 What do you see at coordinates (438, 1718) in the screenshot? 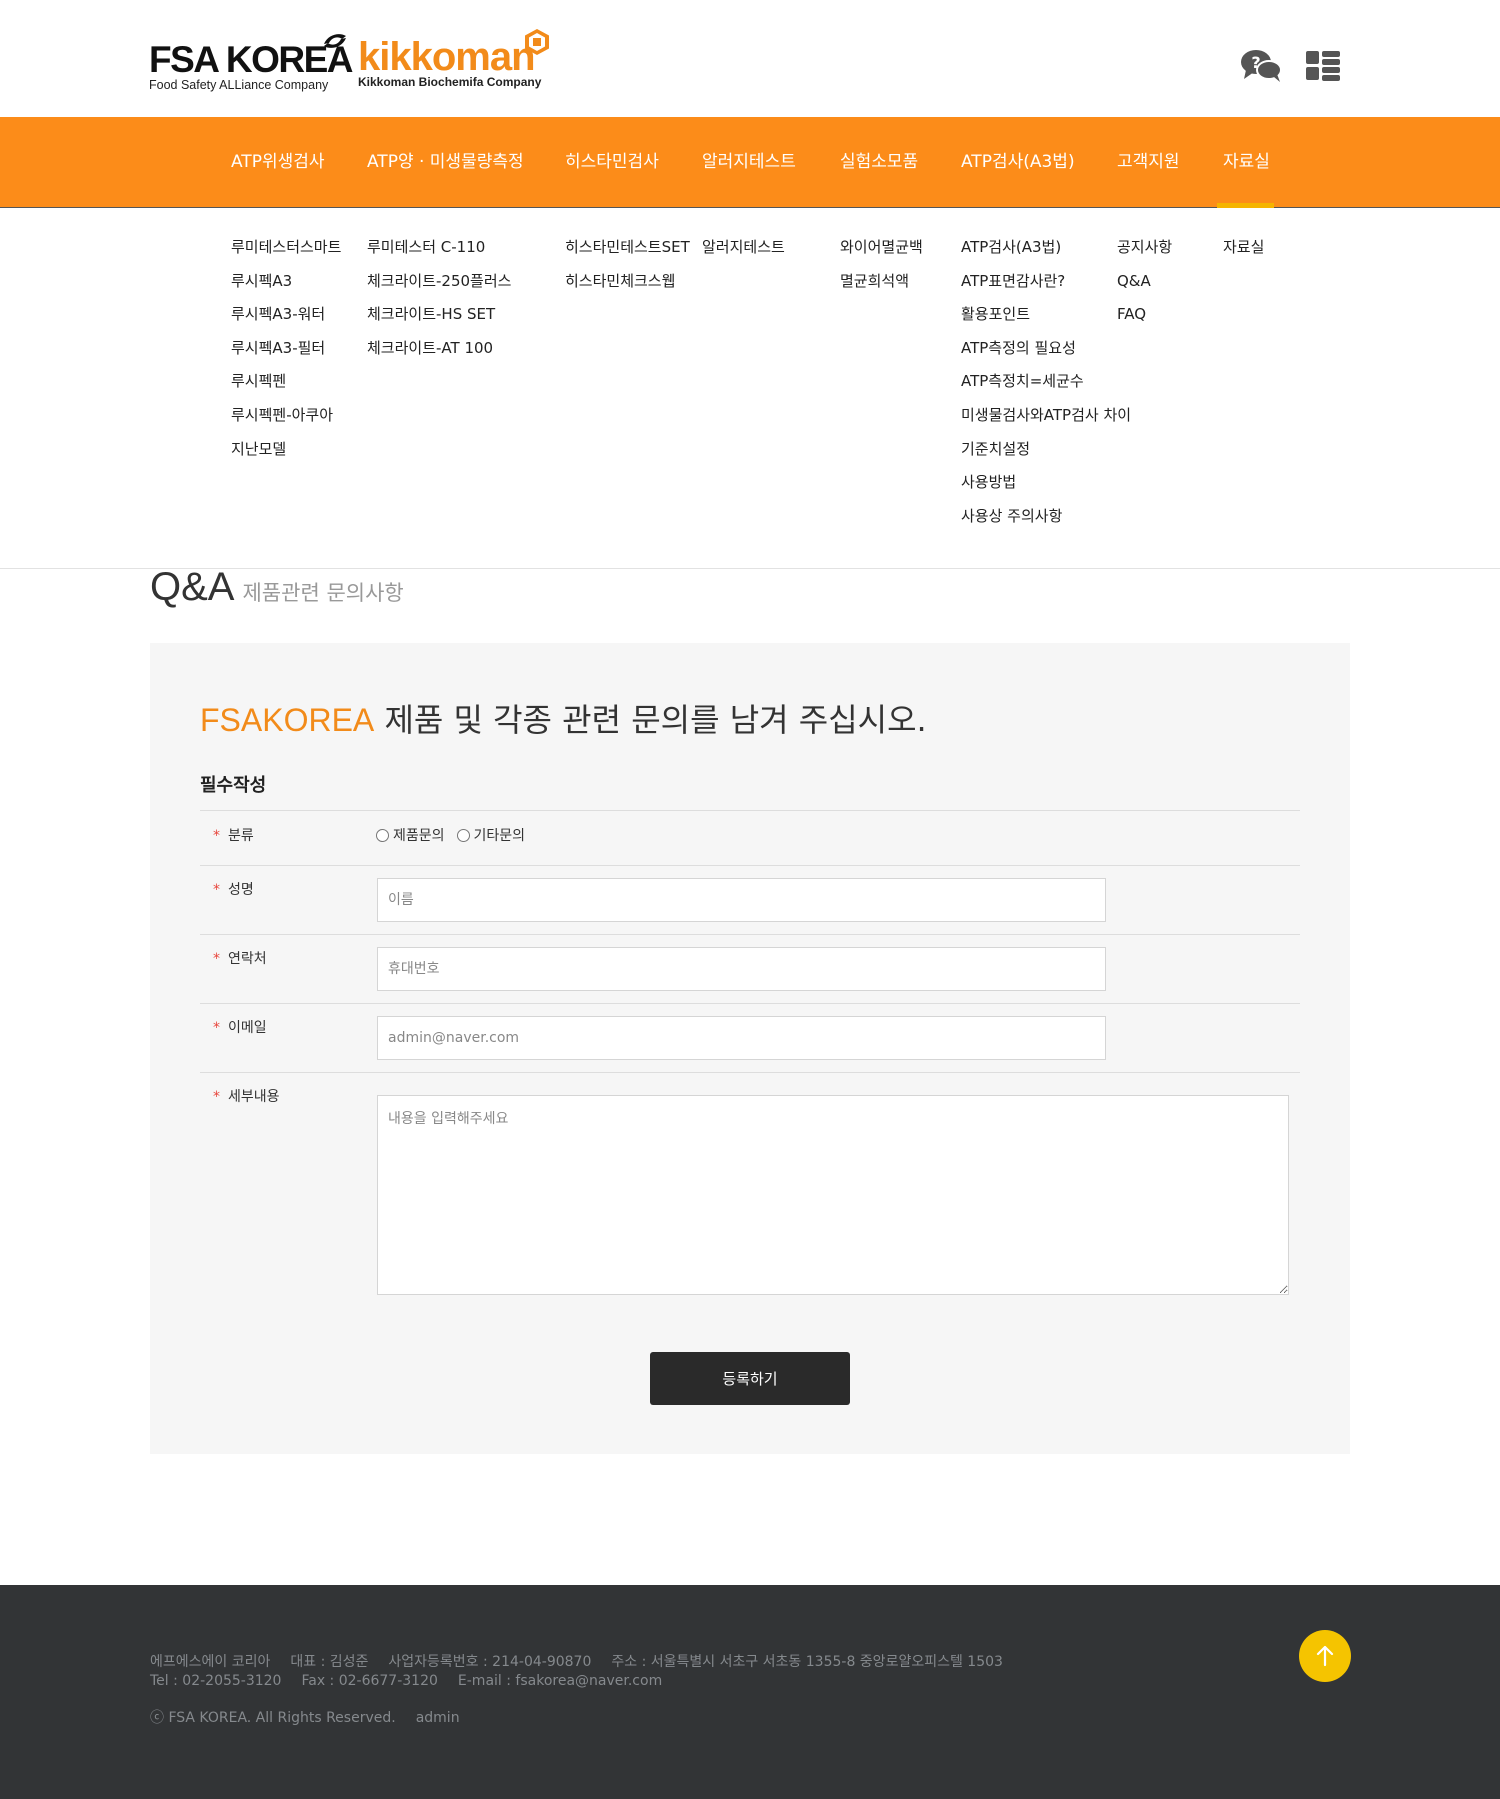
I see `footer-admin-link: admin` at bounding box center [438, 1718].